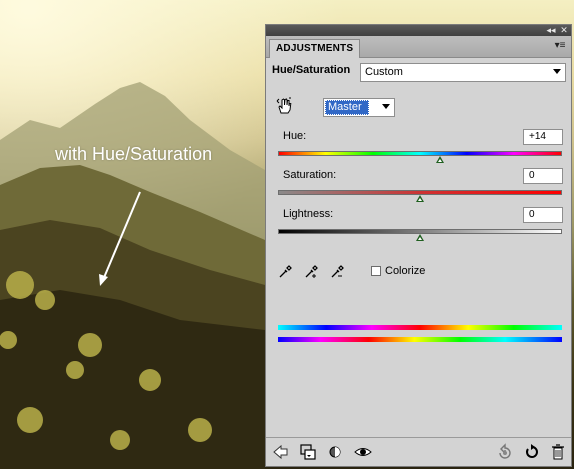 Image resolution: width=574 pixels, height=469 pixels. What do you see at coordinates (551, 30) in the screenshot?
I see `double-chevron-left-icon: ◂◂` at bounding box center [551, 30].